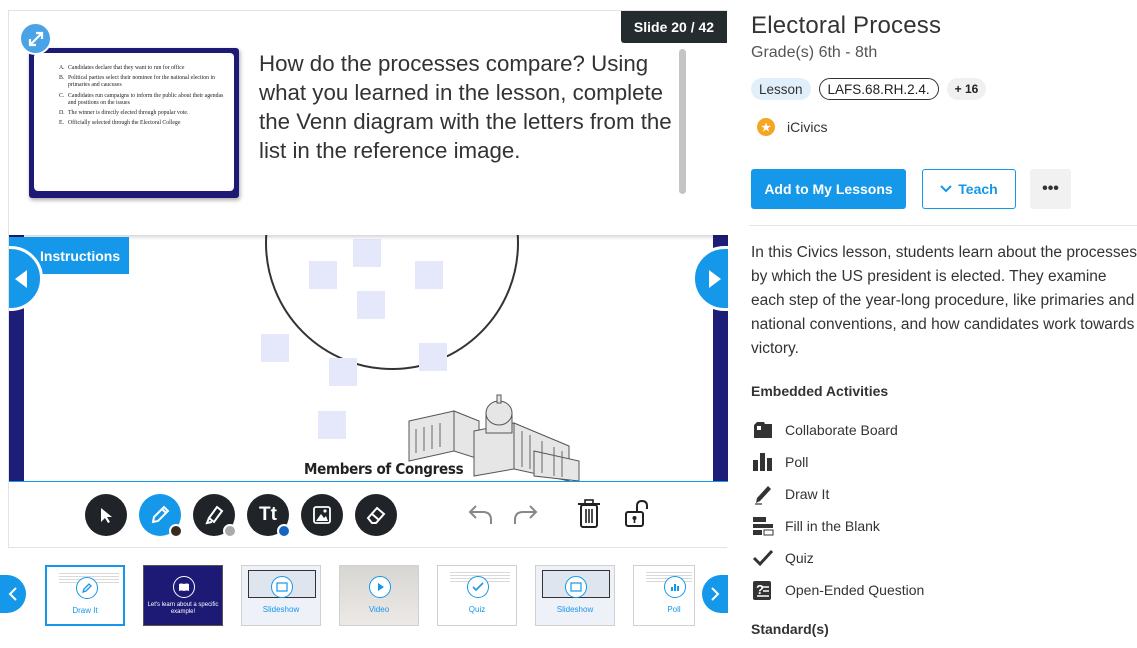  I want to click on tag-list: Lesson LAFS.68.RH.2.4. + 16, so click(869, 89).